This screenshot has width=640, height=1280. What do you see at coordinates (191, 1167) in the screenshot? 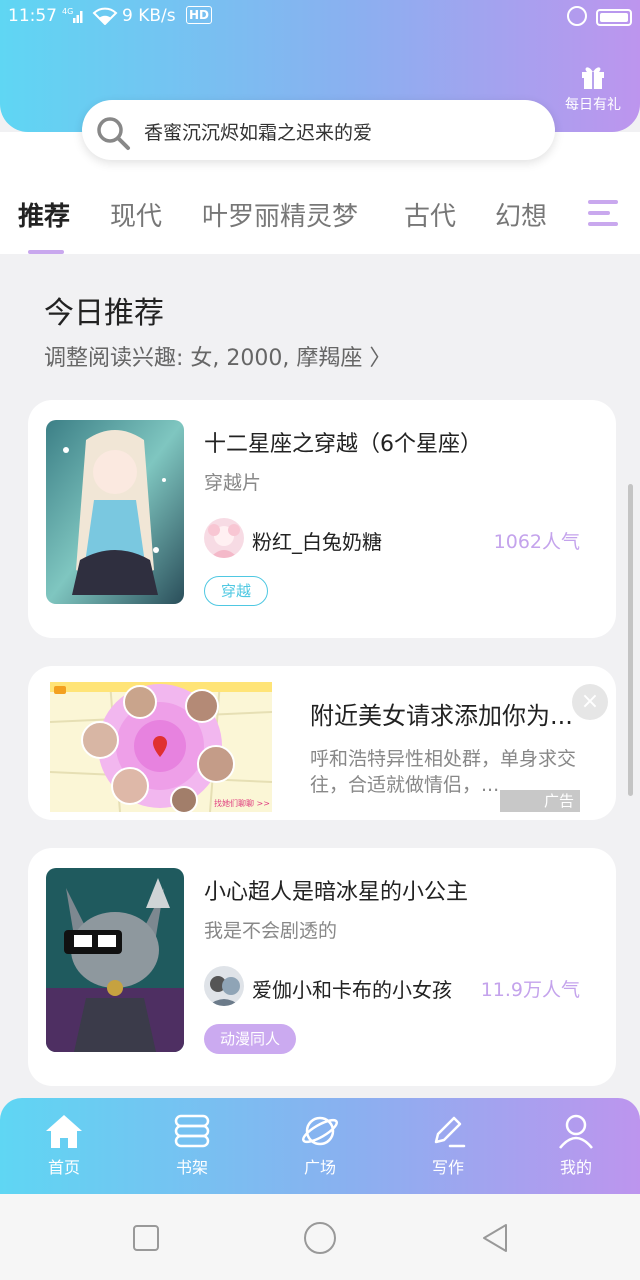
I see `nav-bookshelf-label: 书架` at bounding box center [191, 1167].